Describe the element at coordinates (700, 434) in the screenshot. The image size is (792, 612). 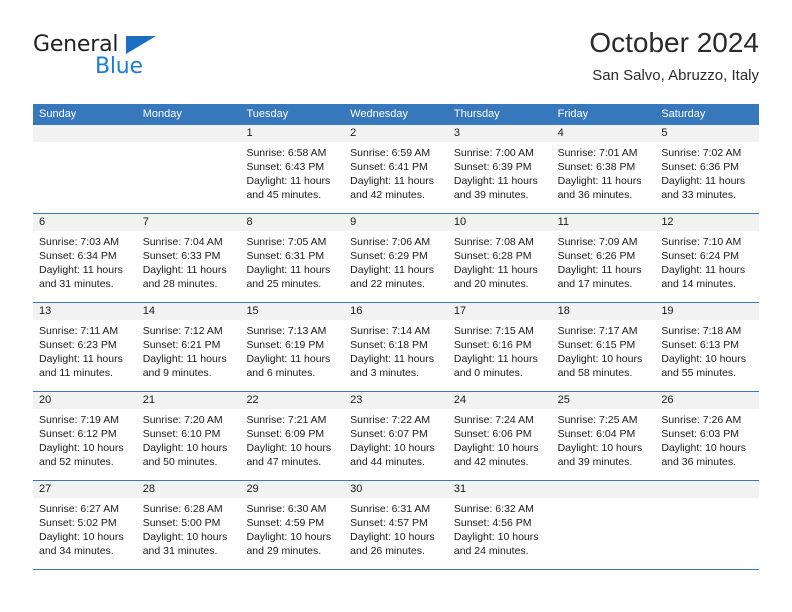
I see `sunset-text: Sunset: 6:03 PM` at that location.